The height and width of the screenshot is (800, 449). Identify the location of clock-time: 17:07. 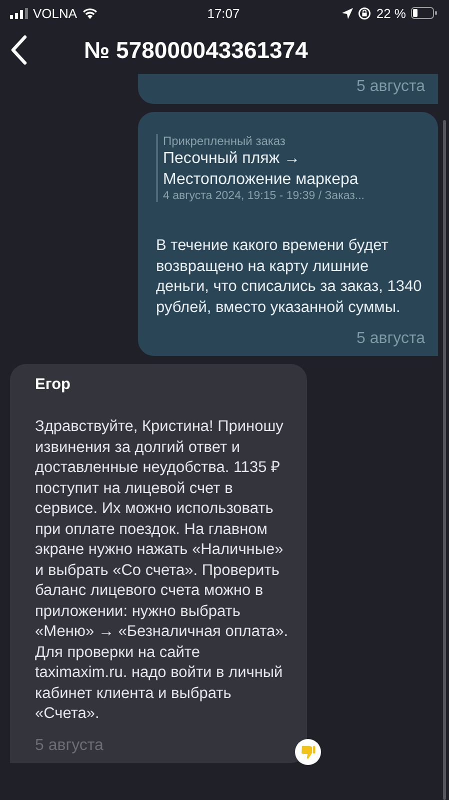
(223, 13).